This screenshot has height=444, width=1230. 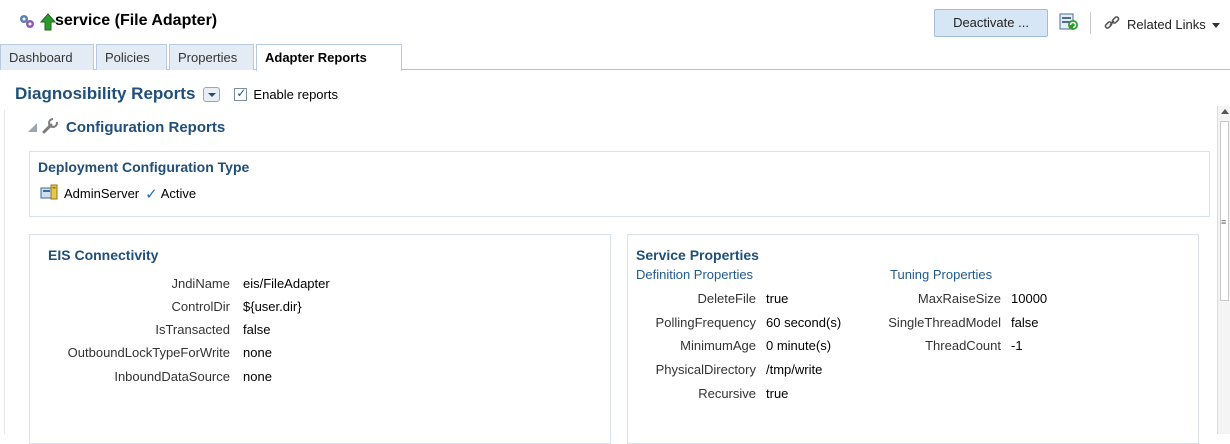 I want to click on definition-value: 60 second(s), so click(x=804, y=322).